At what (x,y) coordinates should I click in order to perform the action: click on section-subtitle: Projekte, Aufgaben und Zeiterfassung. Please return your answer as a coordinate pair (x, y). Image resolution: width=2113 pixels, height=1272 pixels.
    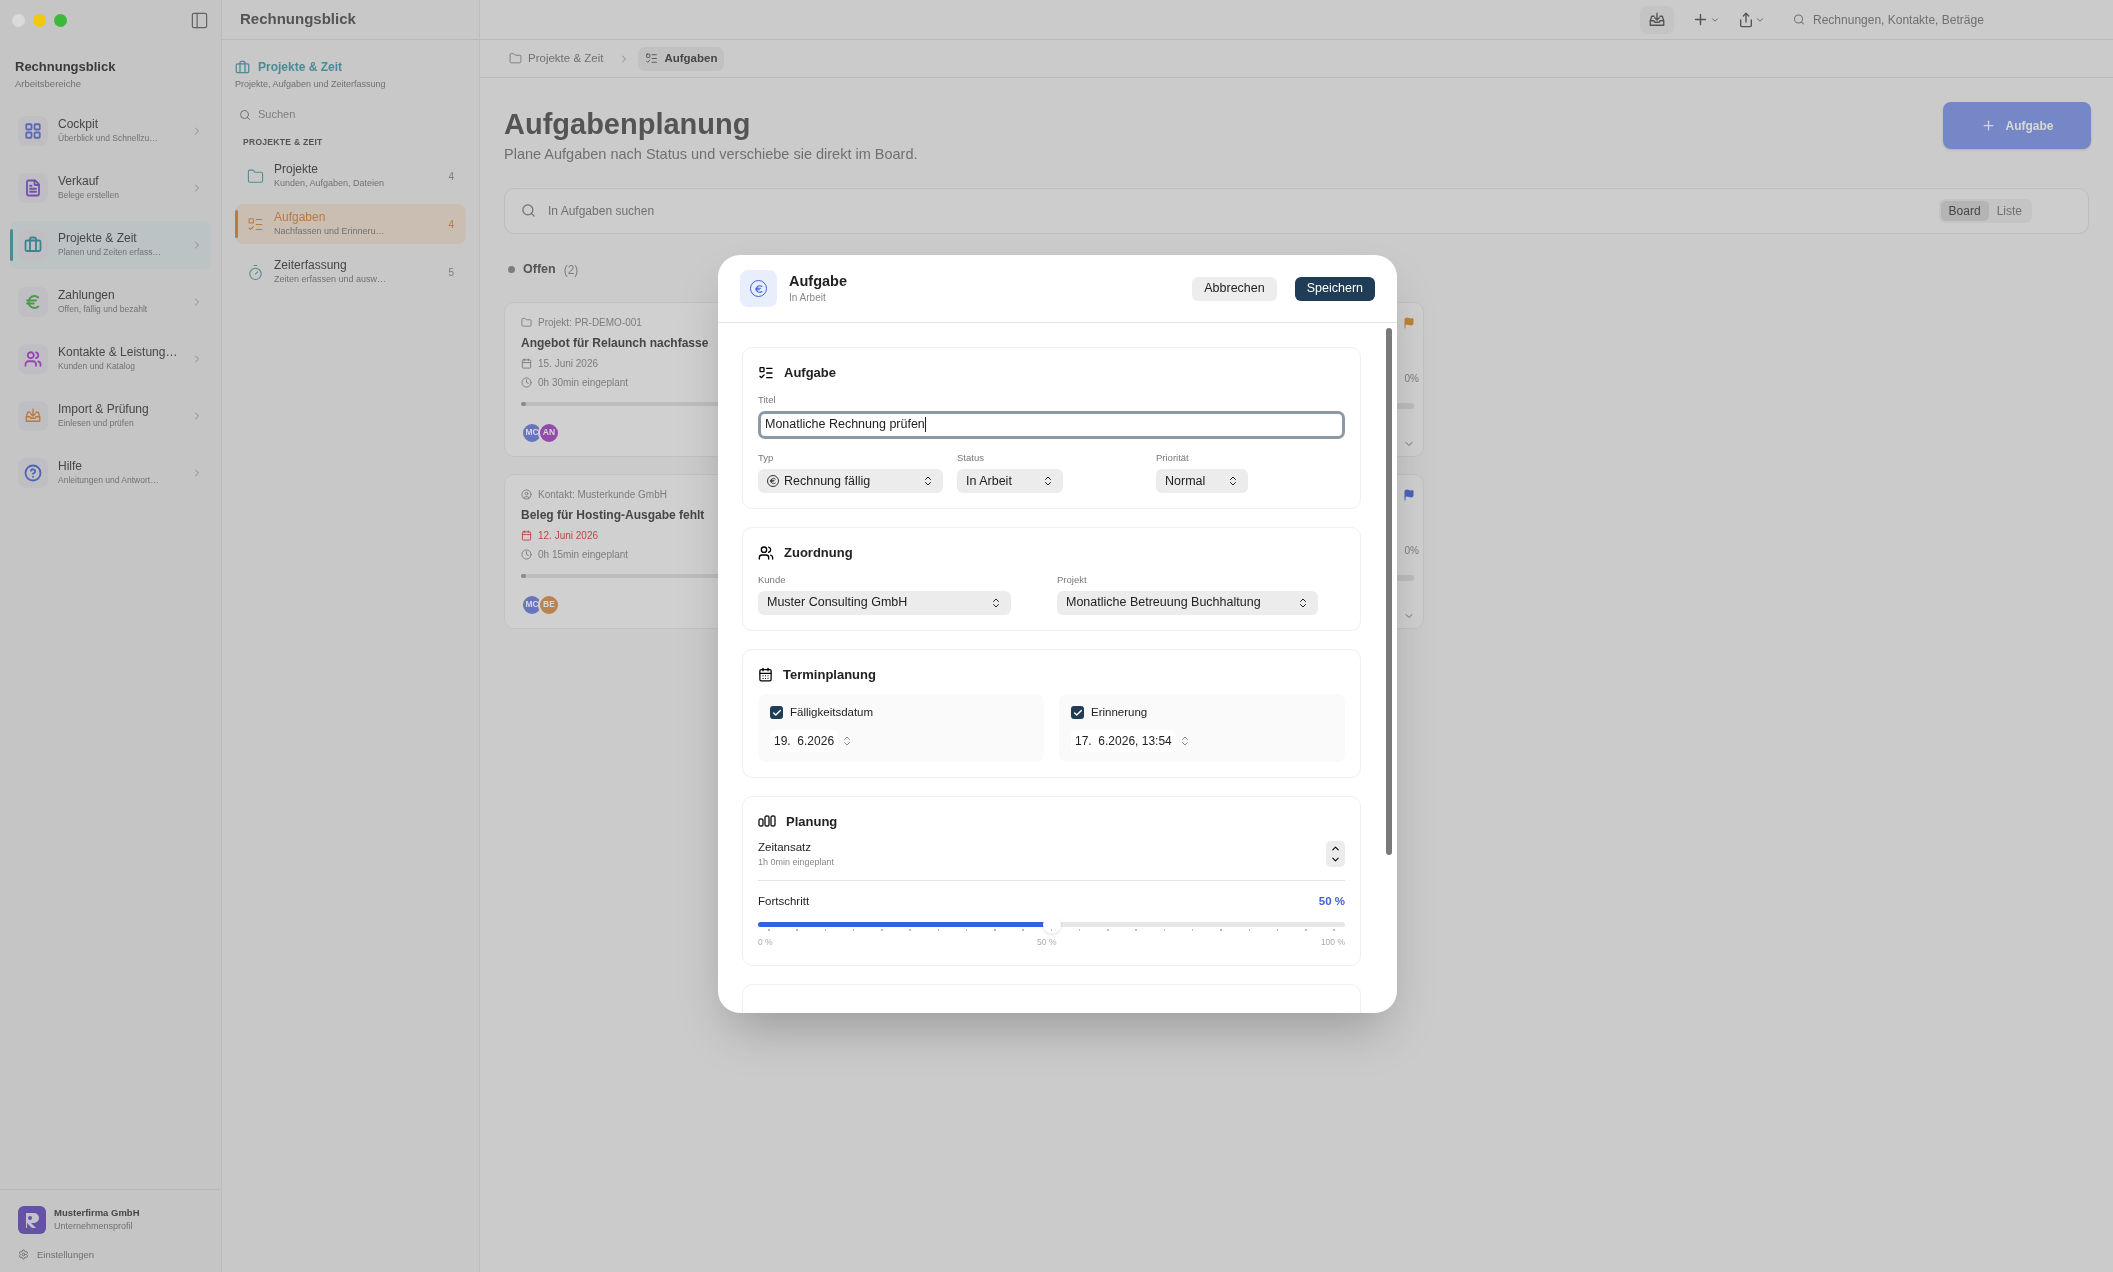
    Looking at the image, I should click on (311, 84).